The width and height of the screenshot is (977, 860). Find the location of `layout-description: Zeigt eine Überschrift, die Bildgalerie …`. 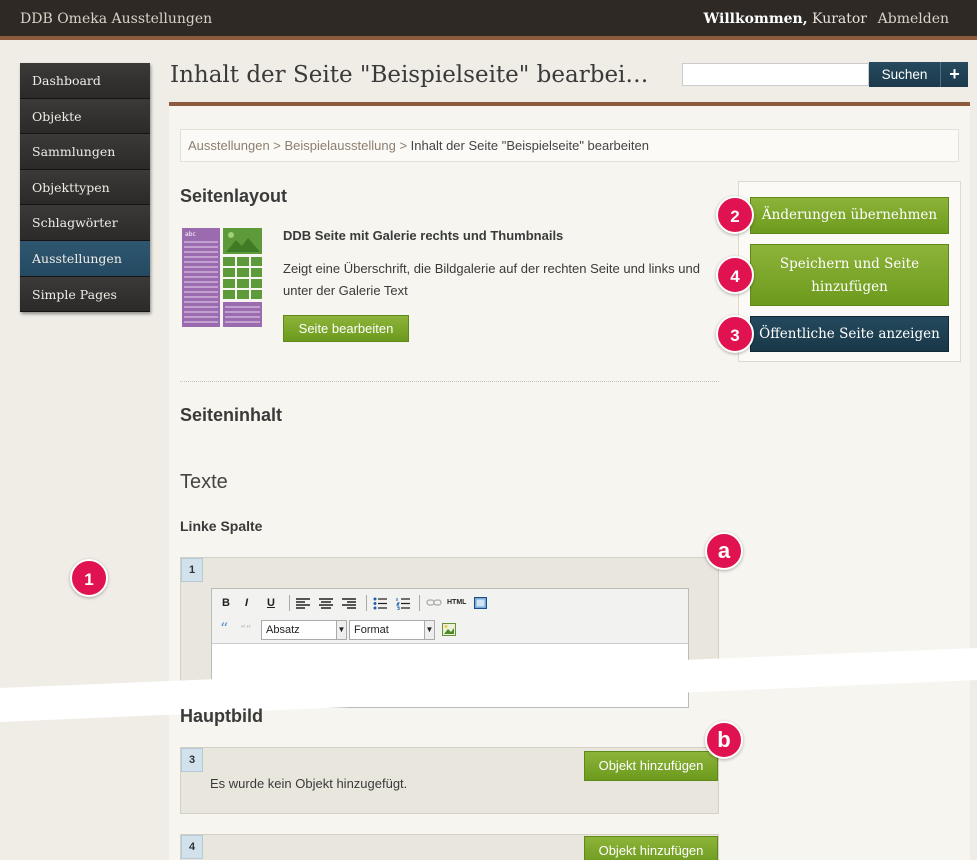

layout-description: Zeigt eine Überschrift, die Bildgalerie … is located at coordinates (491, 279).